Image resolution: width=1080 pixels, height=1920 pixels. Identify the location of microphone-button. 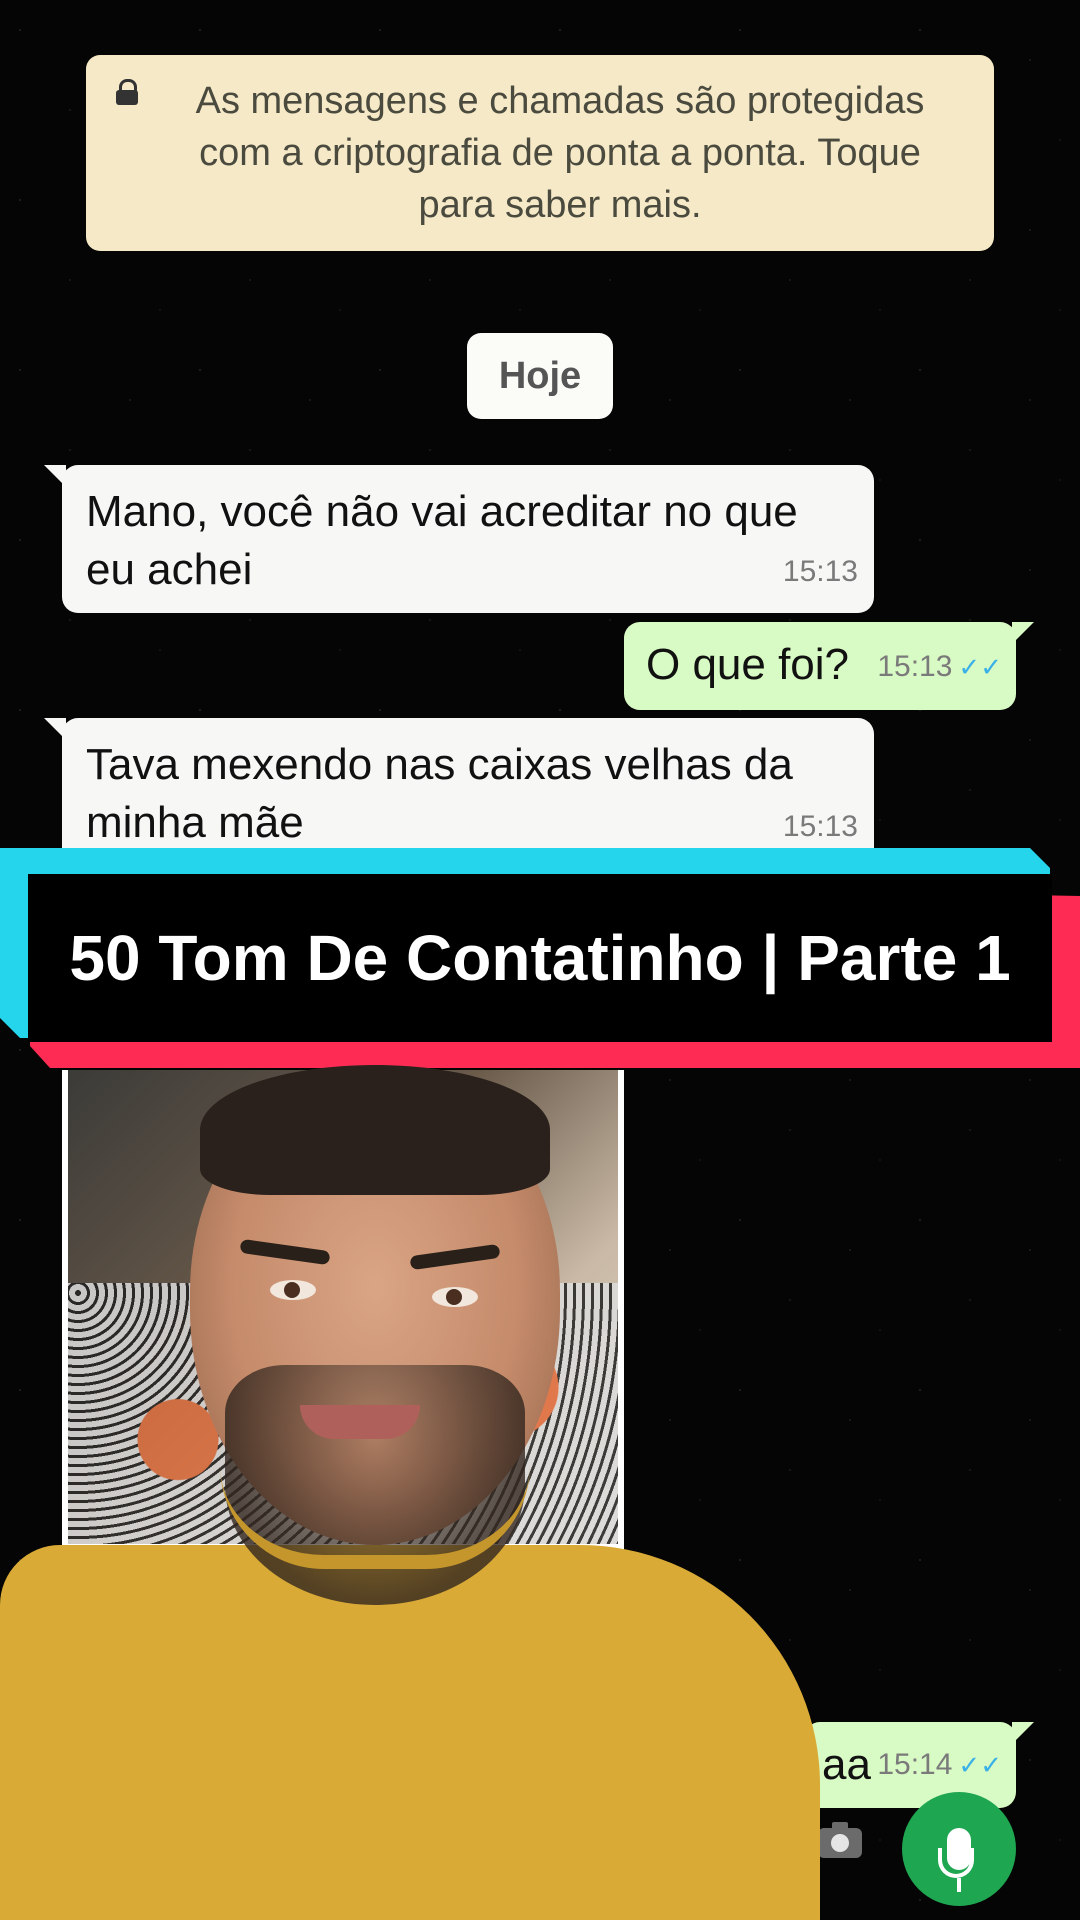
(959, 1849).